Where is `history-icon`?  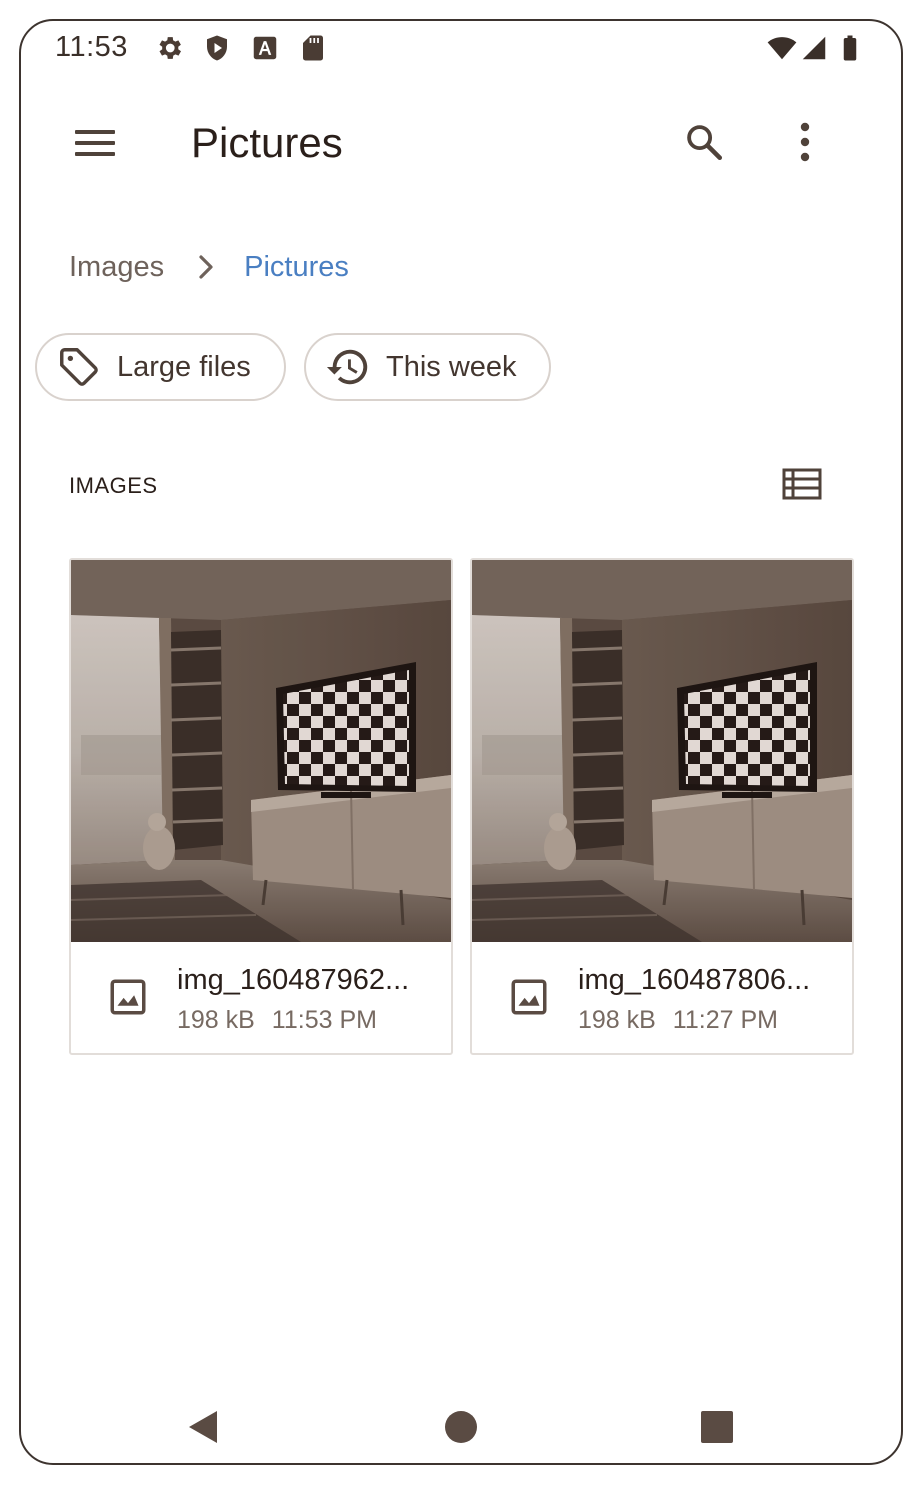
history-icon is located at coordinates (348, 367).